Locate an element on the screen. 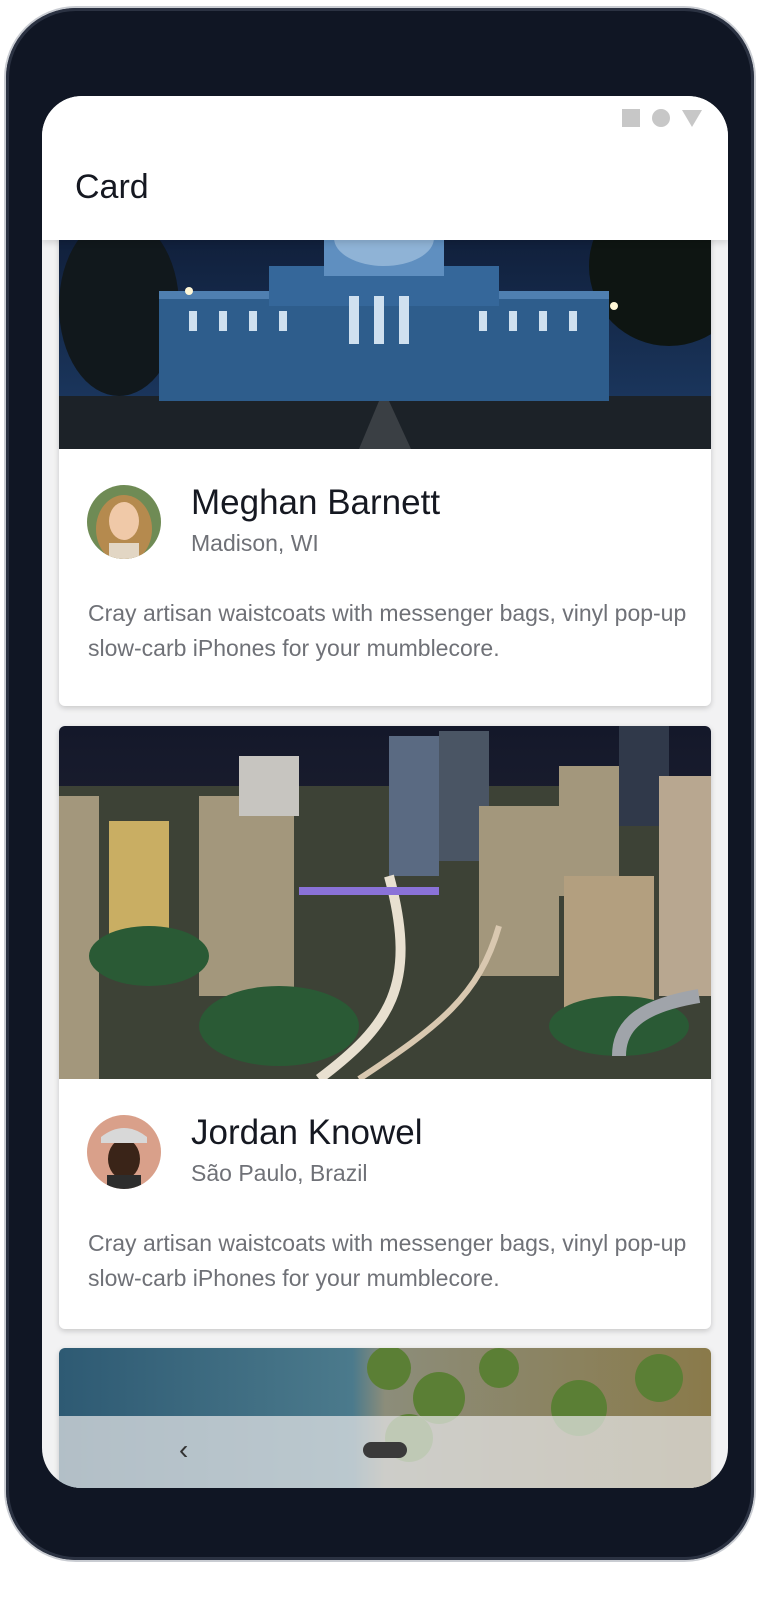  triangle-icon is located at coordinates (692, 118).